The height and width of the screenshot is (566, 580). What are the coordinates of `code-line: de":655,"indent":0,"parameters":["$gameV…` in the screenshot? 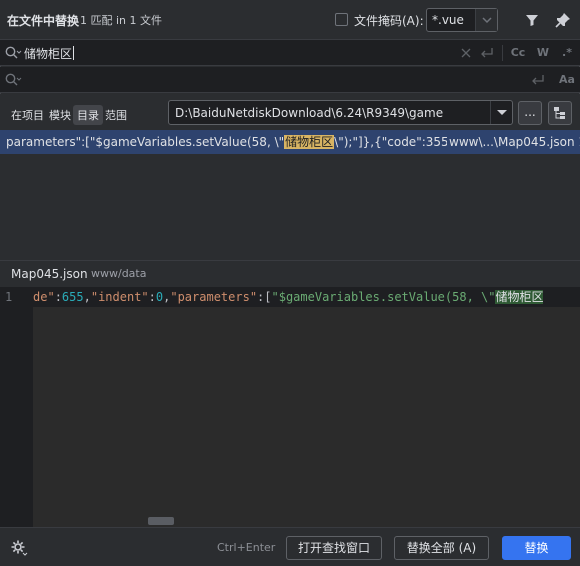 It's located at (306, 297).